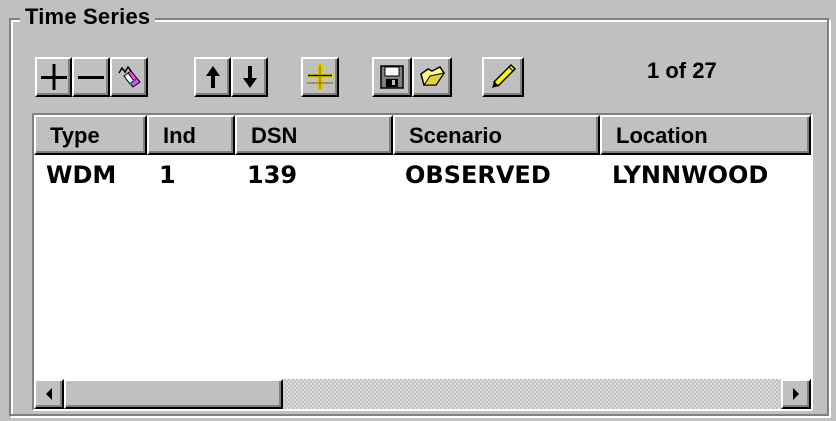 This screenshot has width=836, height=421. What do you see at coordinates (88, 17) in the screenshot?
I see `group-title: Time Series` at bounding box center [88, 17].